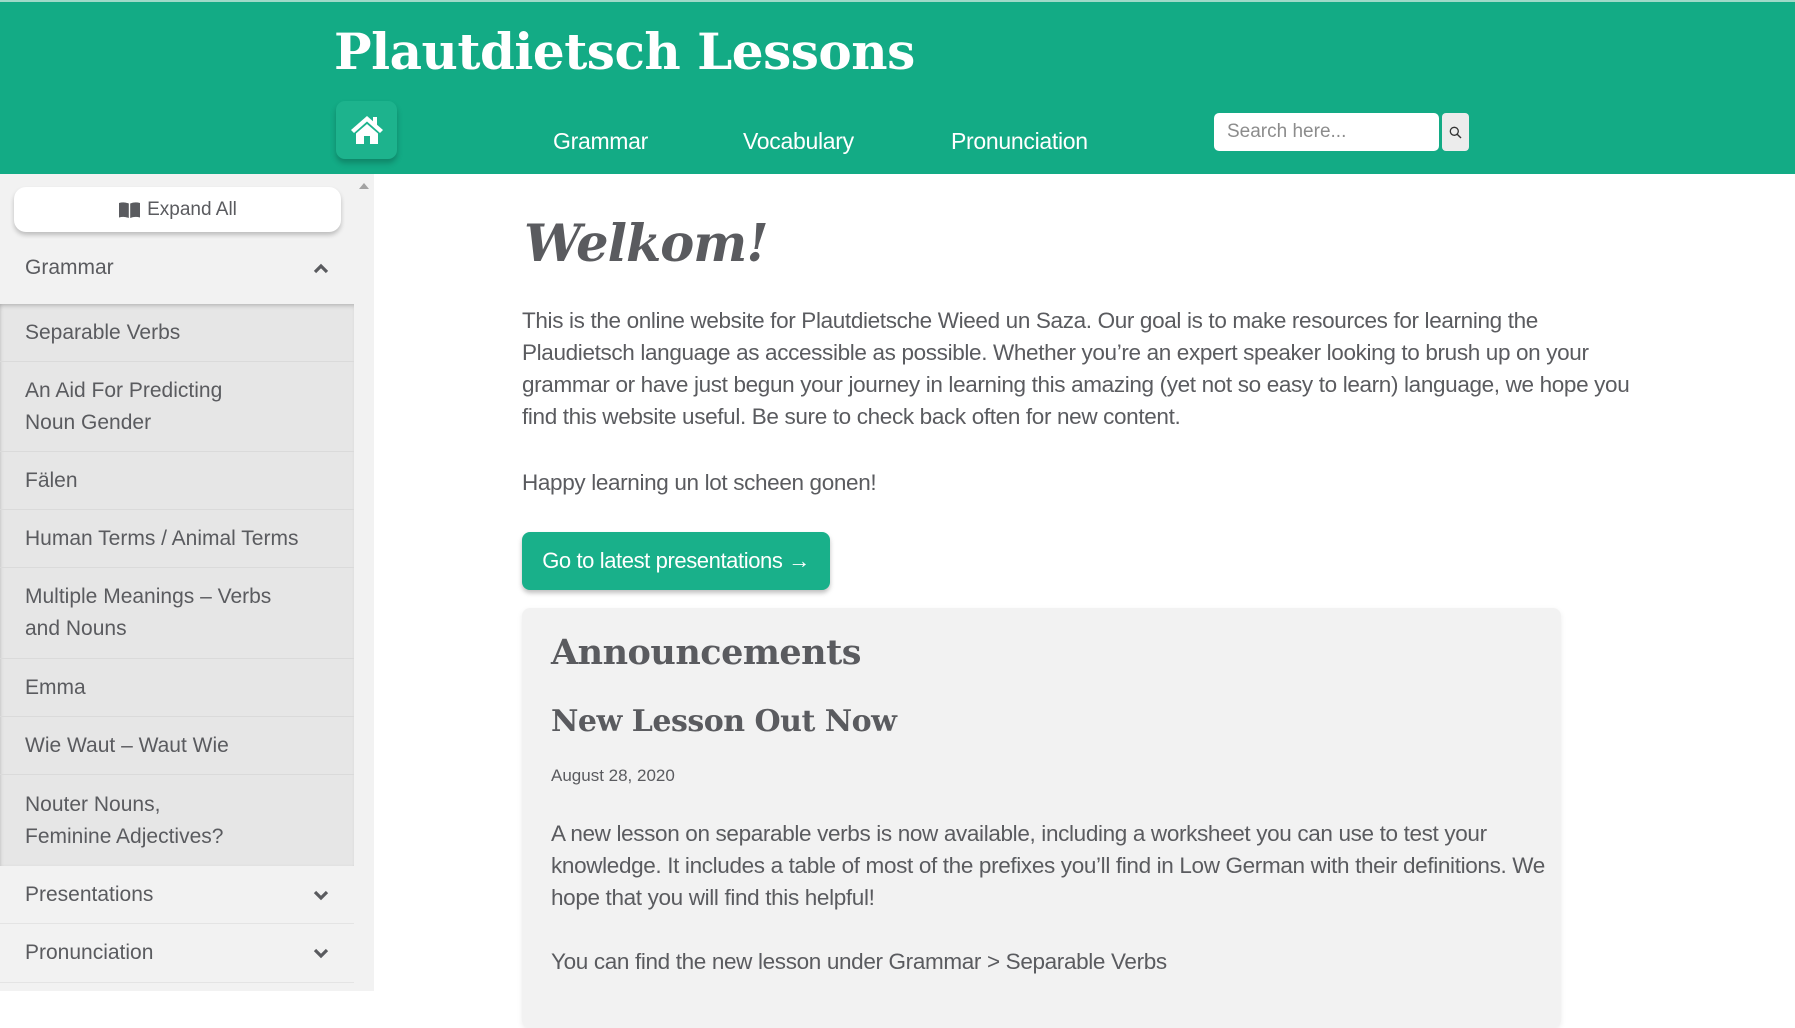 The height and width of the screenshot is (1028, 1795). I want to click on sidebar-item-separable-verbs: Separable Verbs, so click(177, 333).